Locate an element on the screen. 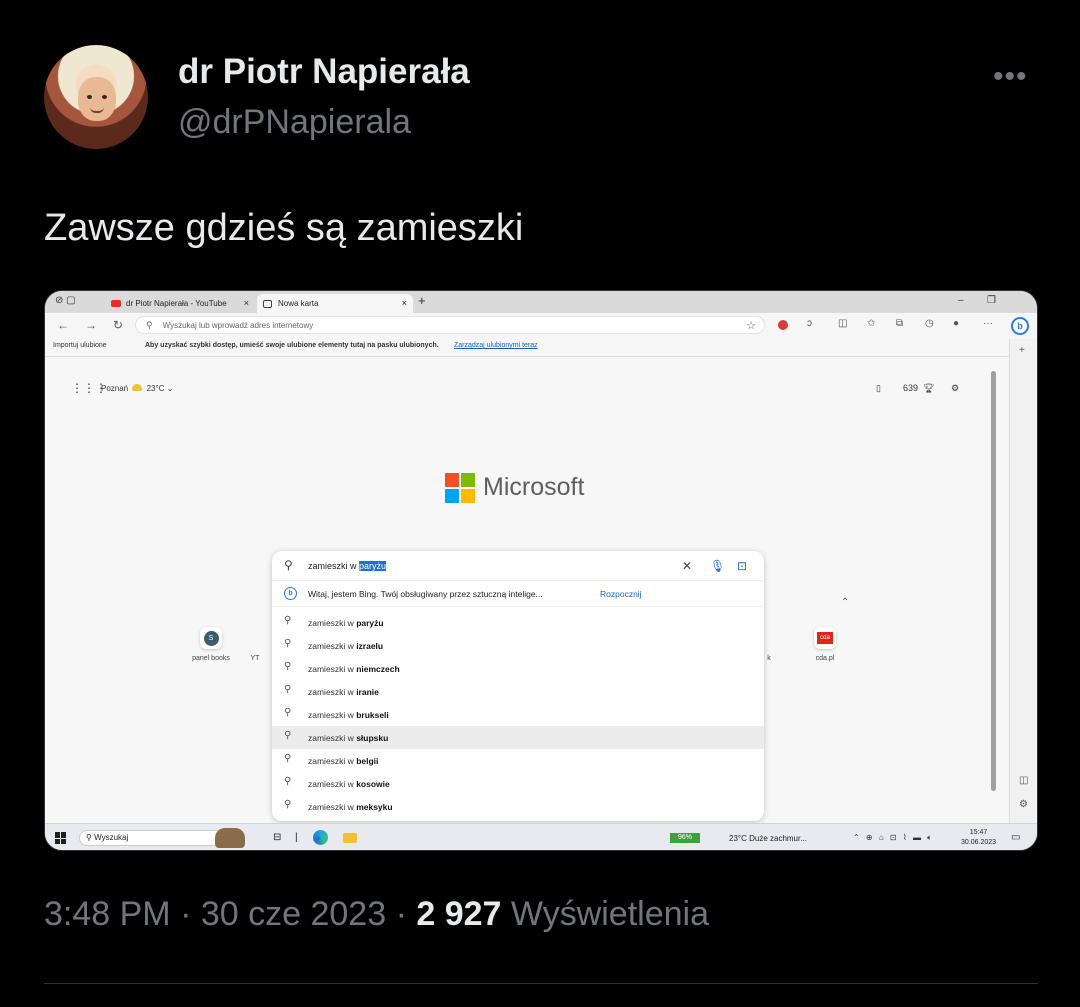  weather-icon is located at coordinates (137, 387).